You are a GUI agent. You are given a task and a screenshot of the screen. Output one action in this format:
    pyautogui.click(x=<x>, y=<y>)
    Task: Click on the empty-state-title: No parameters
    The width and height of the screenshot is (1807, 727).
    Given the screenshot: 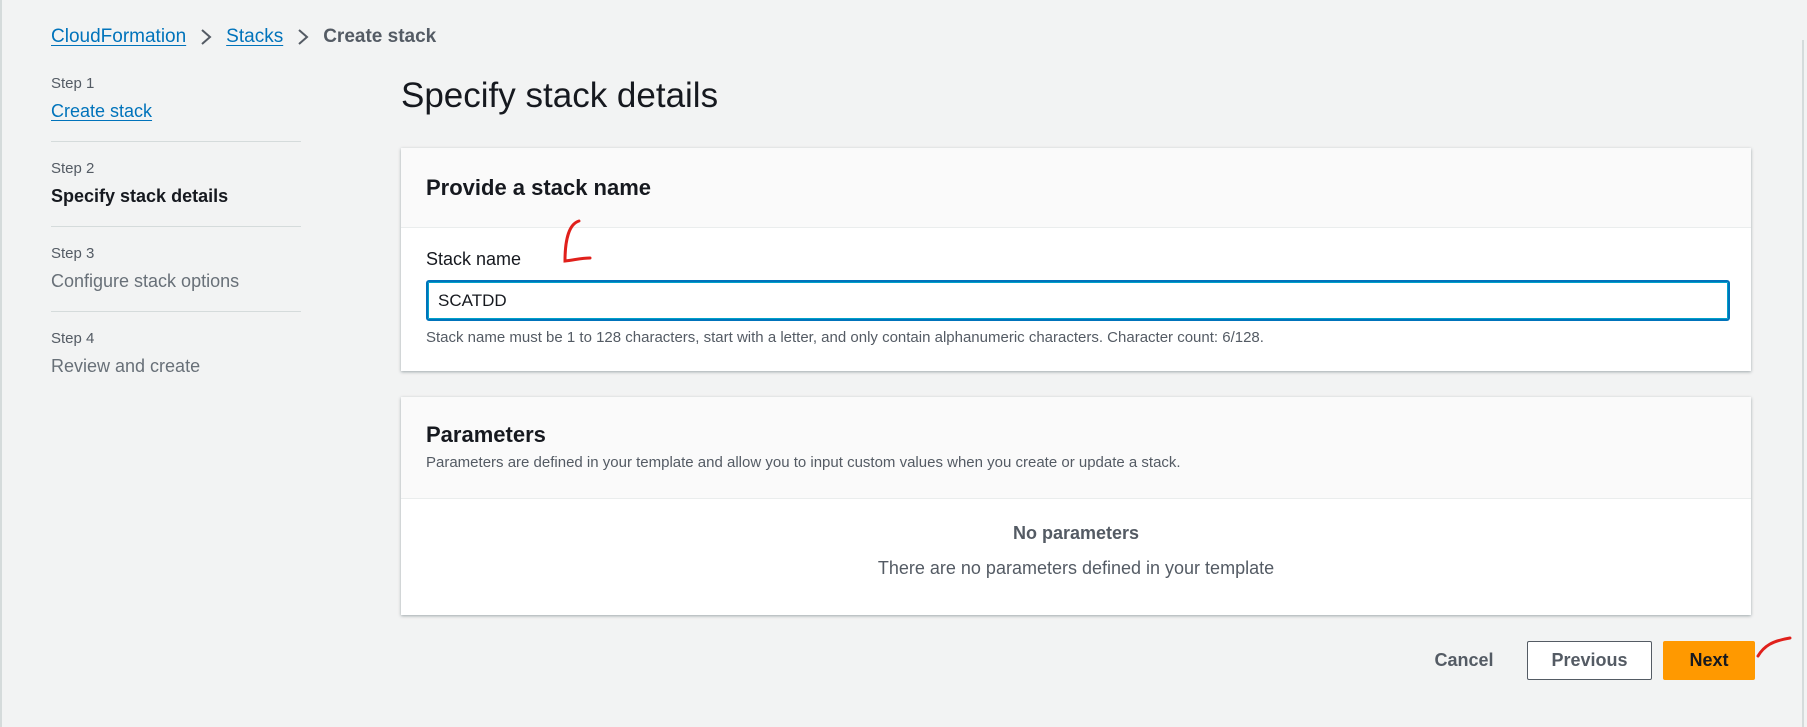 What is the action you would take?
    pyautogui.click(x=1076, y=533)
    